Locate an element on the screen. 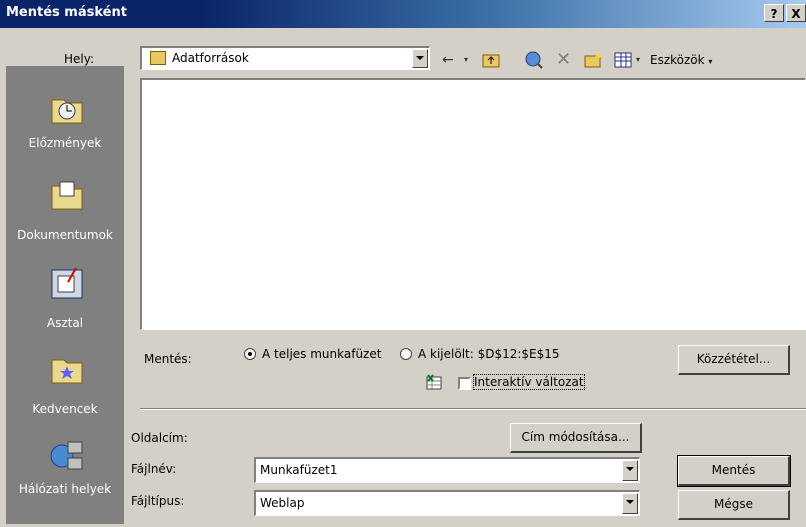 The width and height of the screenshot is (806, 527). option-workbook-label: A teljes munkafüzet is located at coordinates (321, 354).